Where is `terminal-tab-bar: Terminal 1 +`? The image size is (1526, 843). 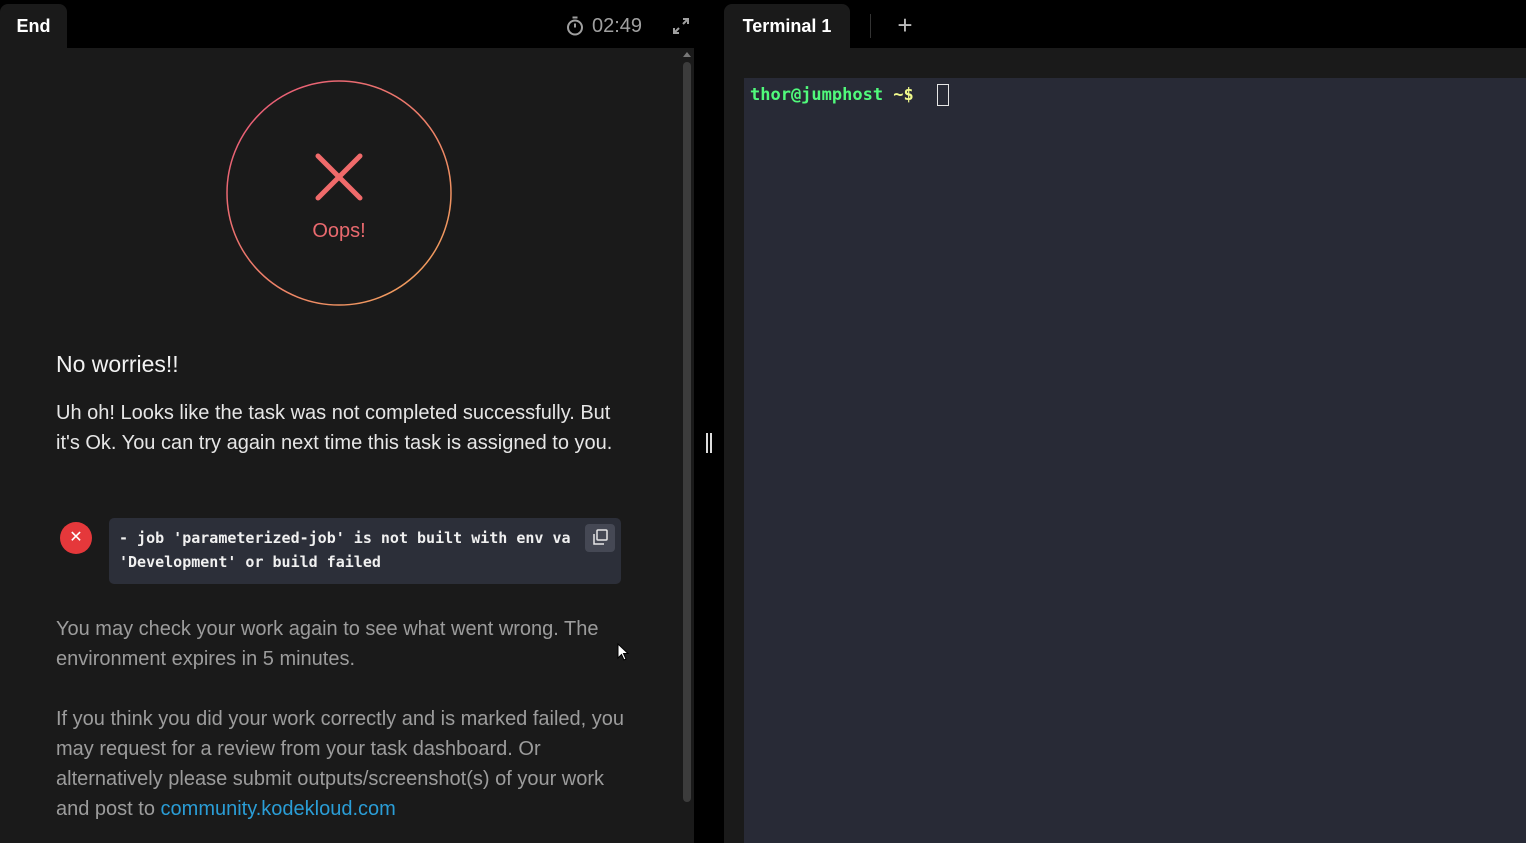 terminal-tab-bar: Terminal 1 + is located at coordinates (1125, 24).